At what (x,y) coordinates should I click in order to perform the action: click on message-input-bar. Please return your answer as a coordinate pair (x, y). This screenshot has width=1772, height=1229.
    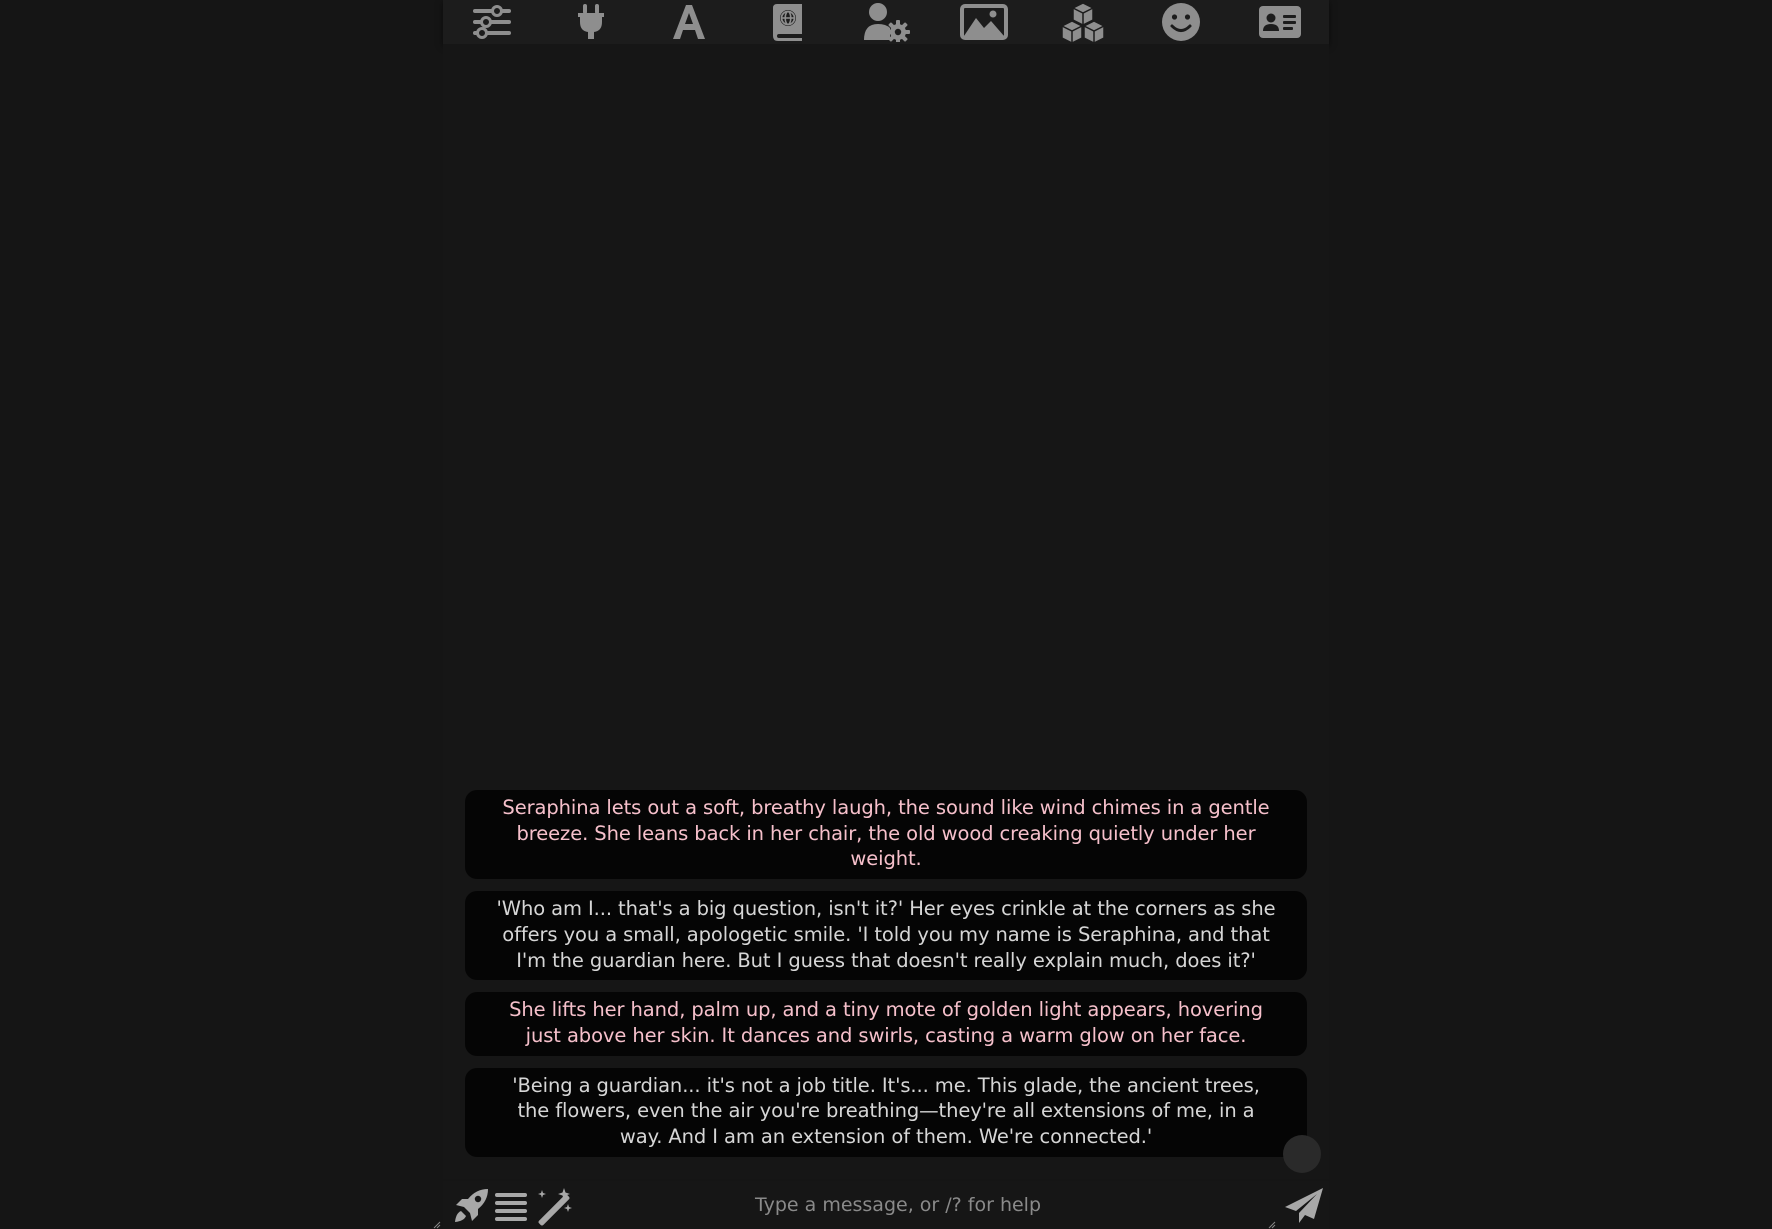
    Looking at the image, I should click on (881, 1205).